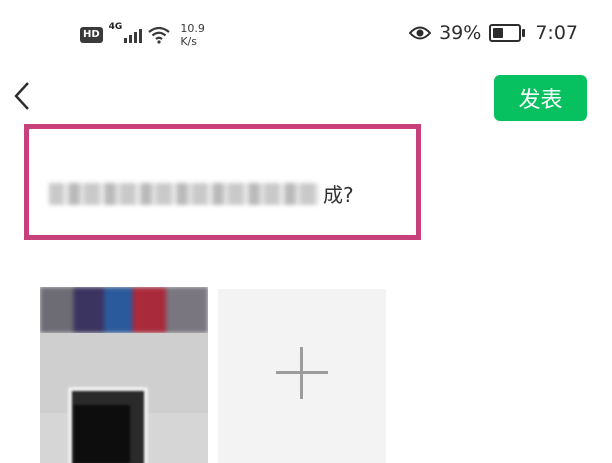 The width and height of the screenshot is (612, 463). I want to click on battery-icon, so click(507, 33).